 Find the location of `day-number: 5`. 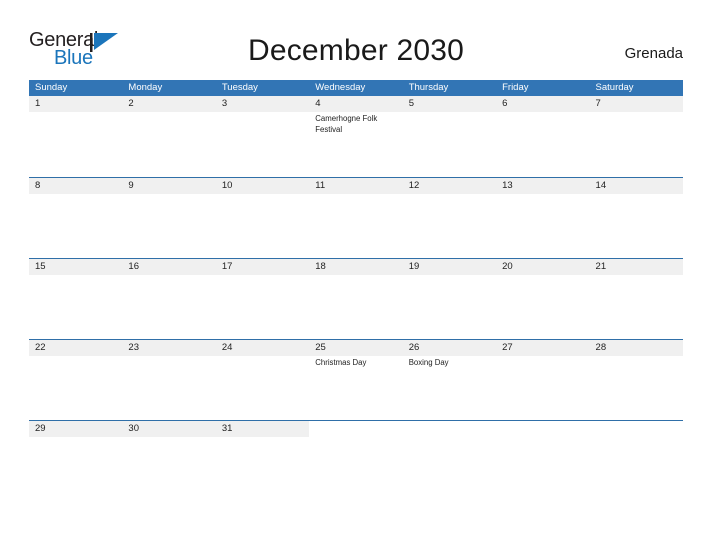

day-number: 5 is located at coordinates (411, 103).